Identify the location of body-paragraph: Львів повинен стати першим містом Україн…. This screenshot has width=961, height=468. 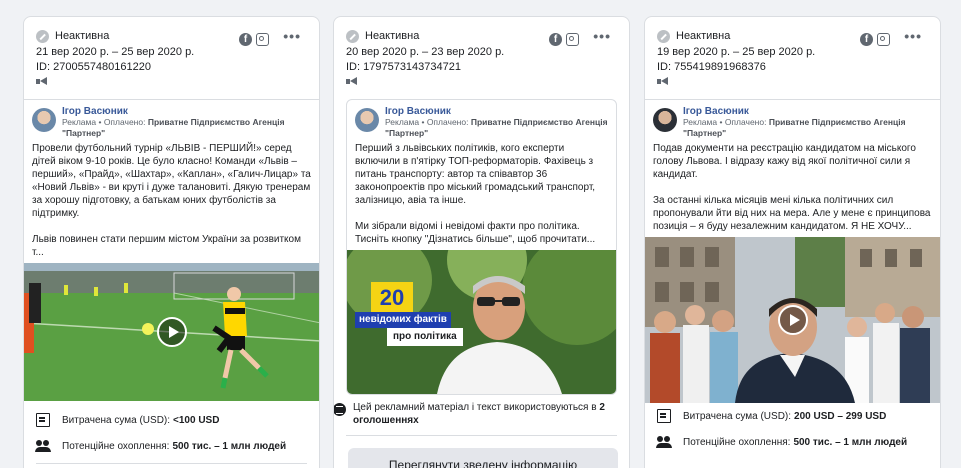
(166, 246).